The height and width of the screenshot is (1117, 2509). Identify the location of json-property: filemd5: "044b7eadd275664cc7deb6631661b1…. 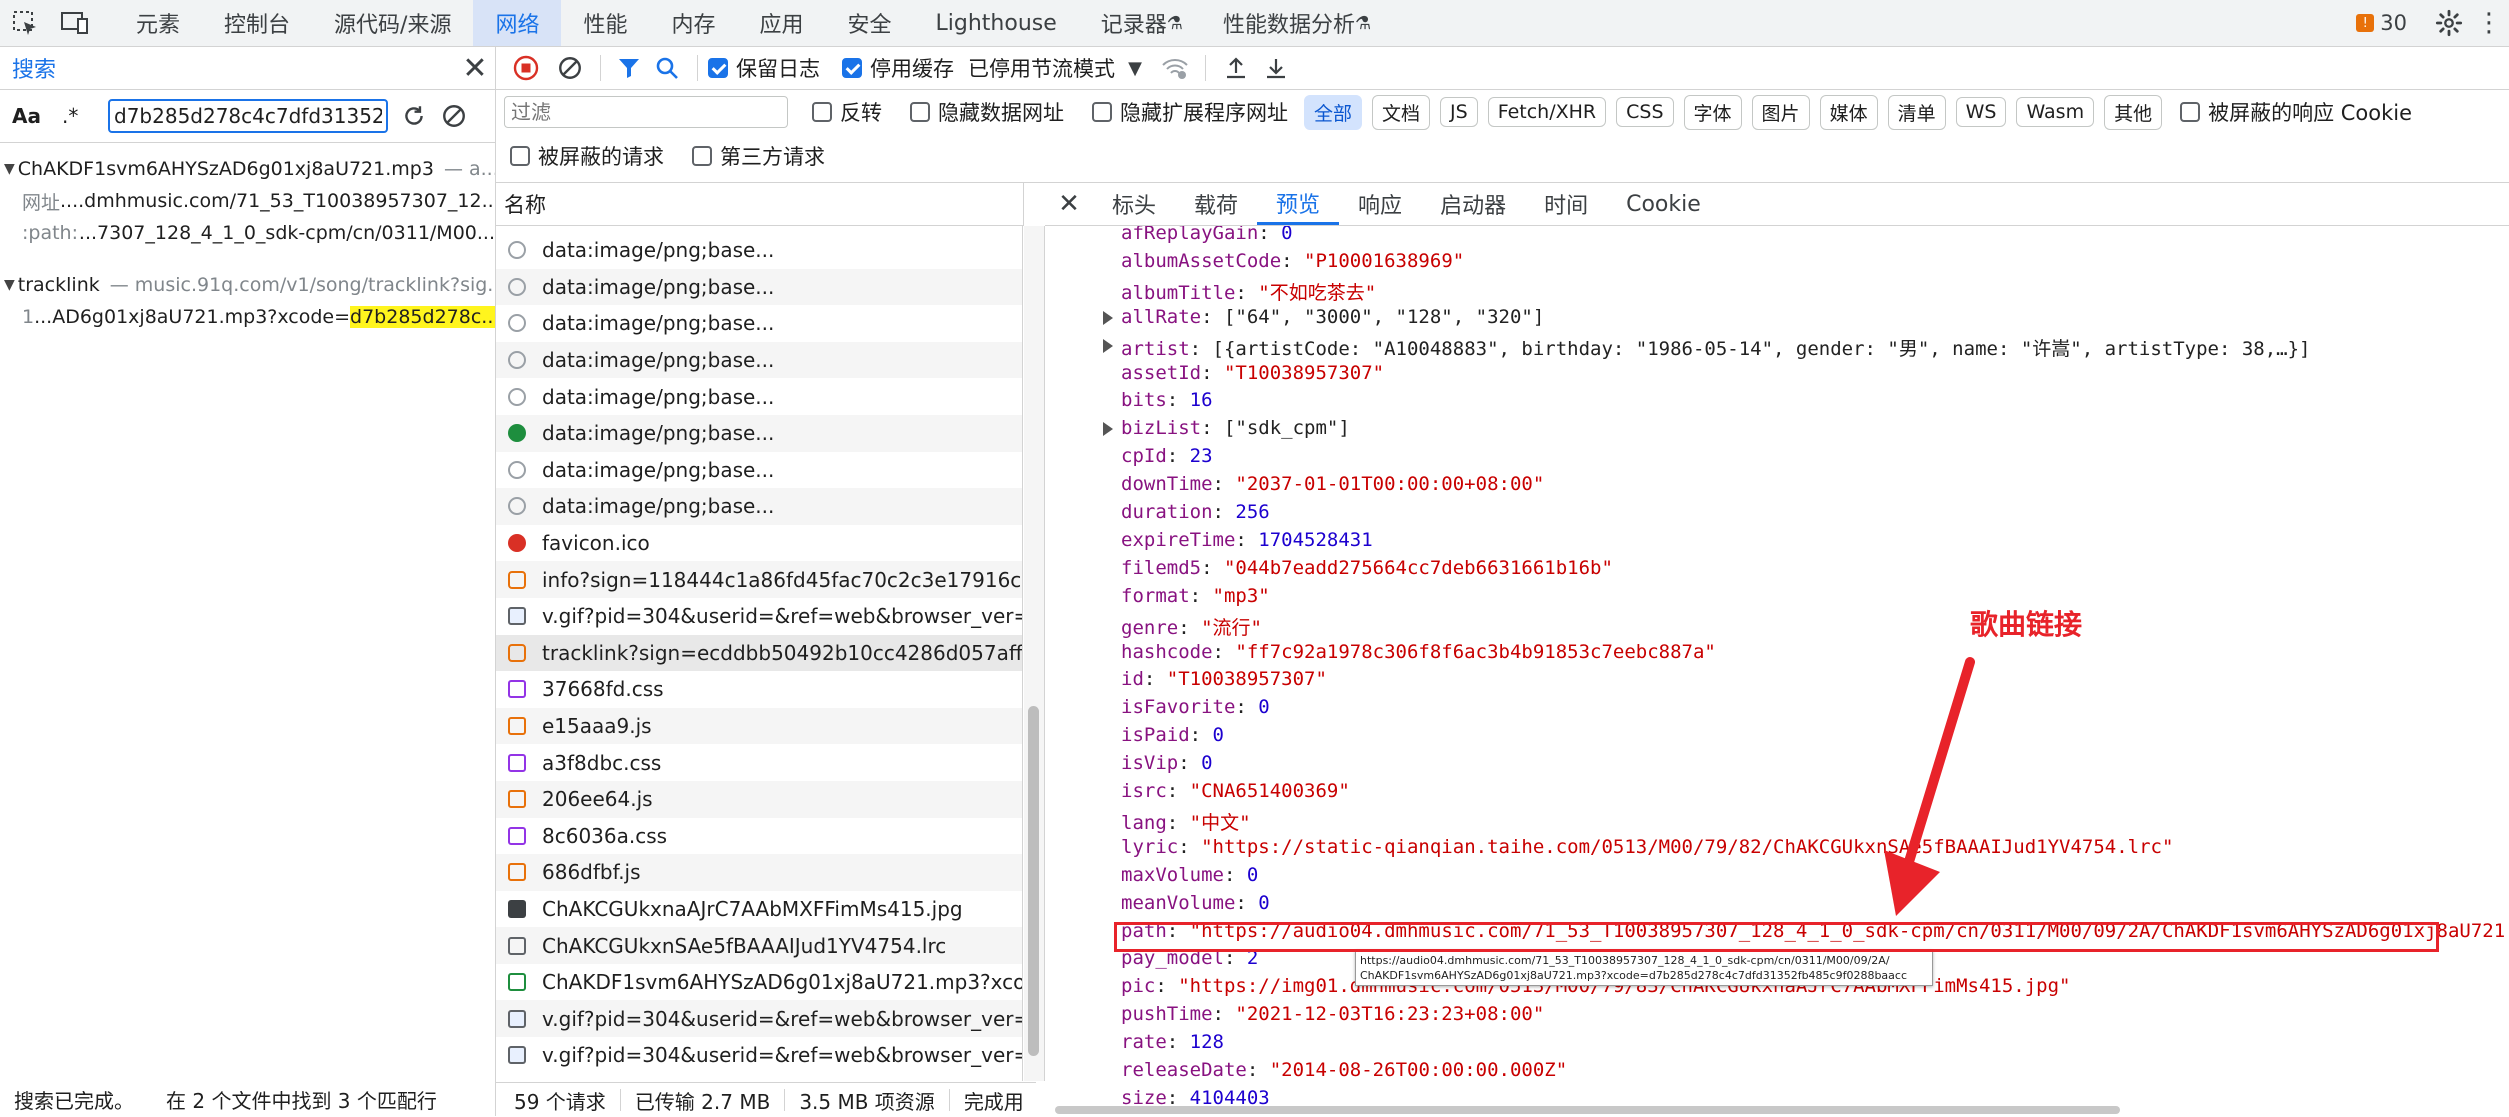
(1367, 568).